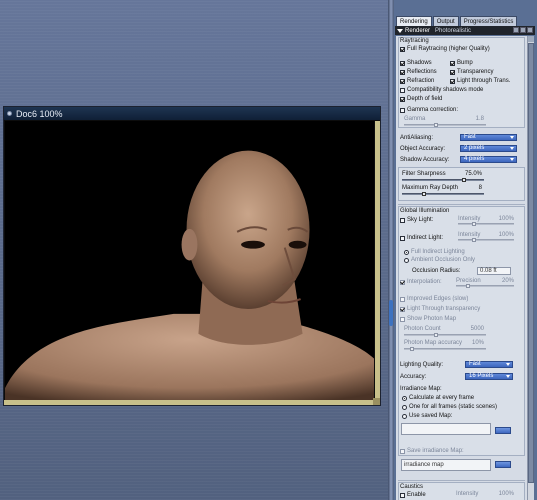 The width and height of the screenshot is (537, 500). I want to click on use-saved-map-radio: Use saved Map:, so click(427, 416).